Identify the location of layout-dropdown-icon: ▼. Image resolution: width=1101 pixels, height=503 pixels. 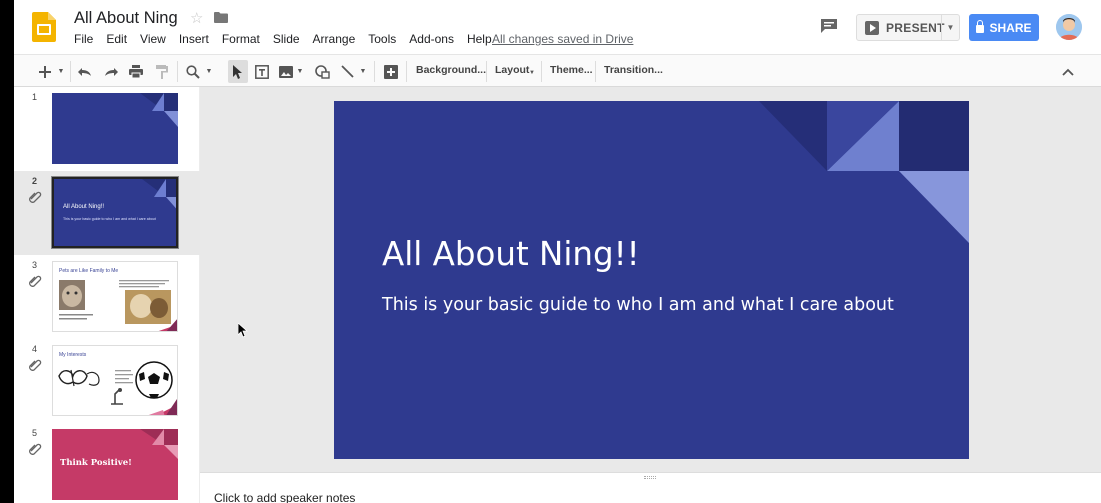
(532, 72).